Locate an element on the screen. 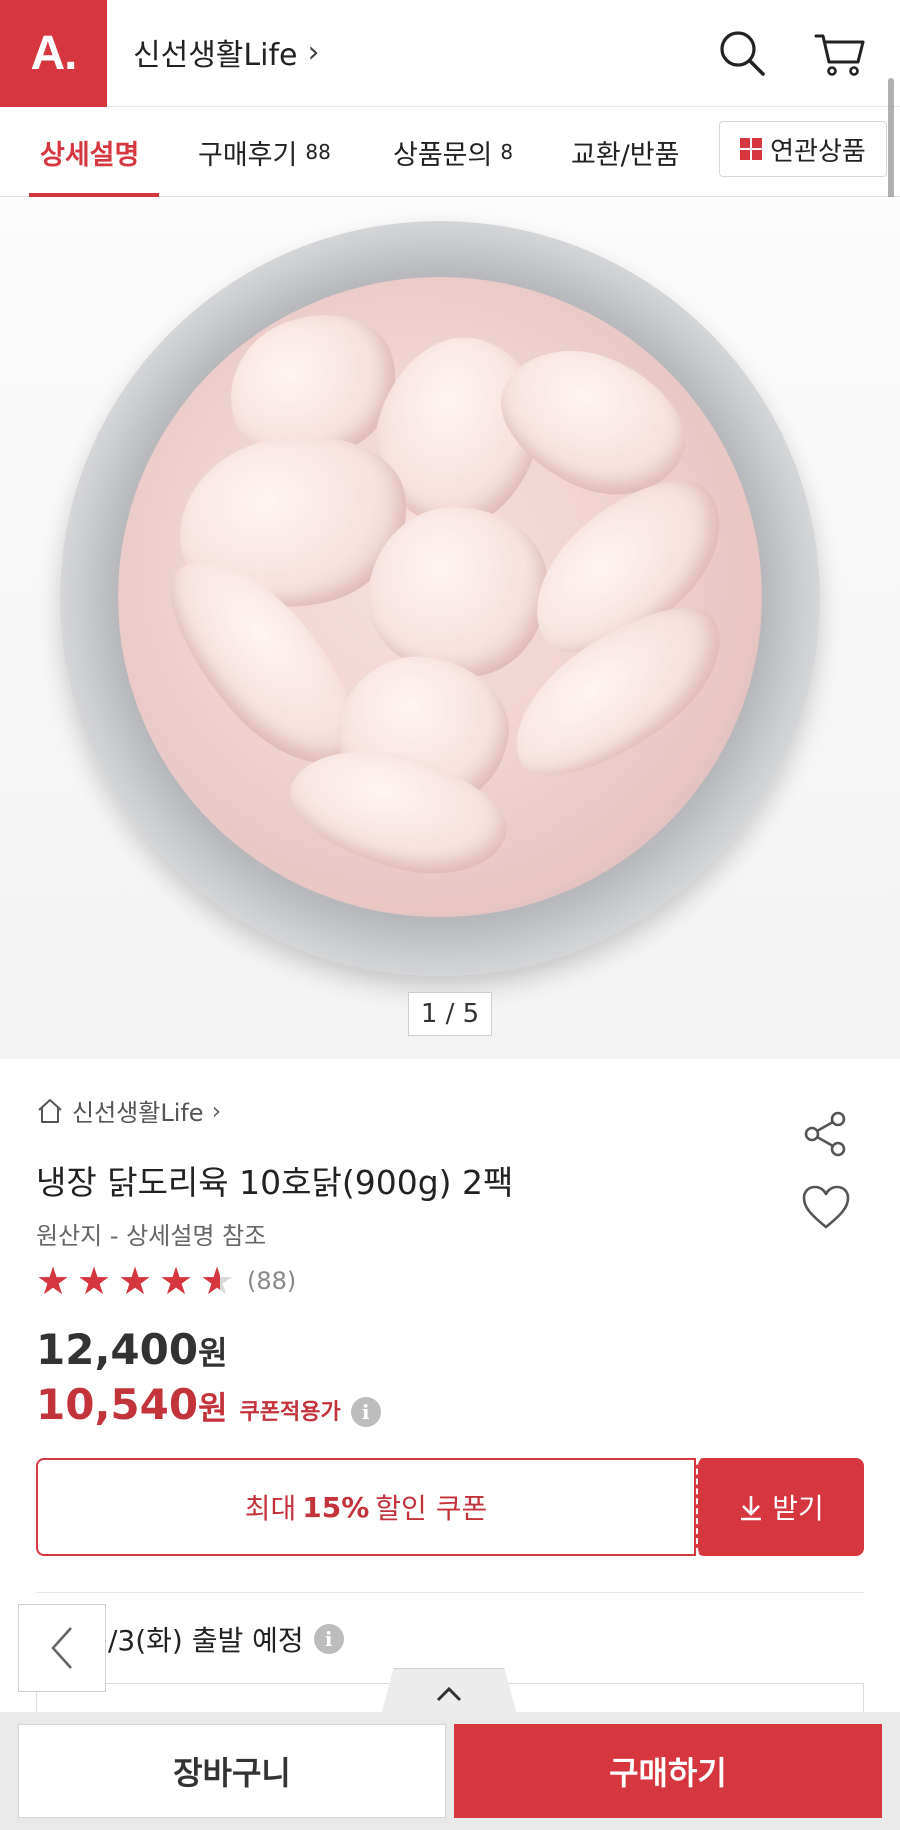 The width and height of the screenshot is (900, 1830). back-button is located at coordinates (62, 1648).